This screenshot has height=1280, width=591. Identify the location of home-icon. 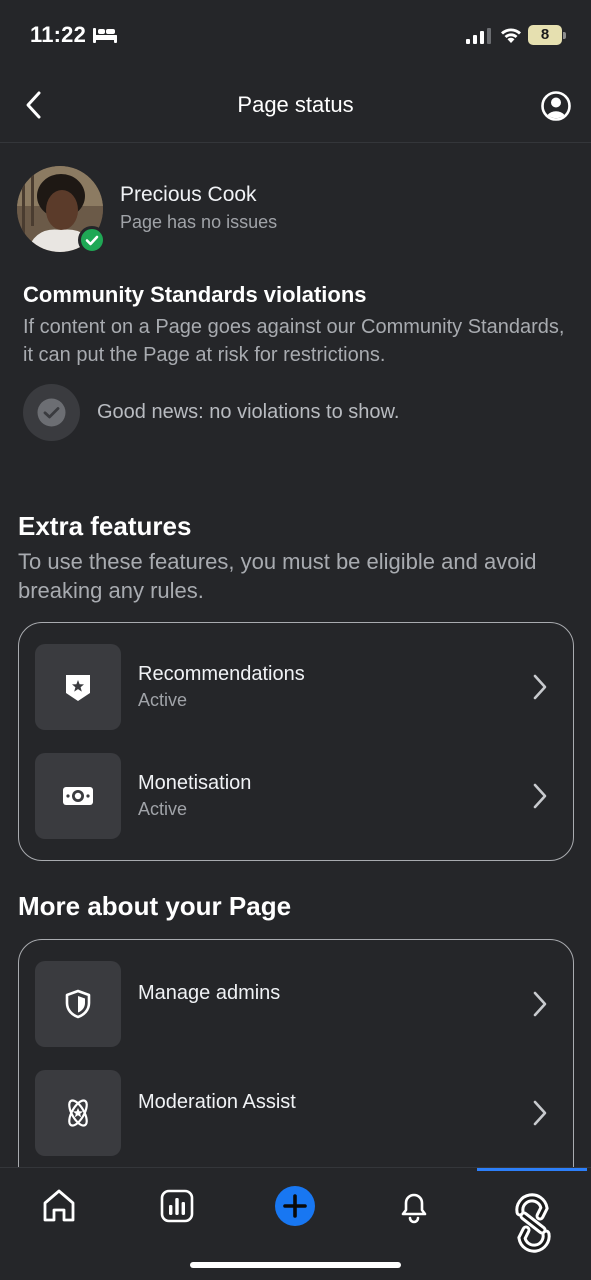
(59, 1205).